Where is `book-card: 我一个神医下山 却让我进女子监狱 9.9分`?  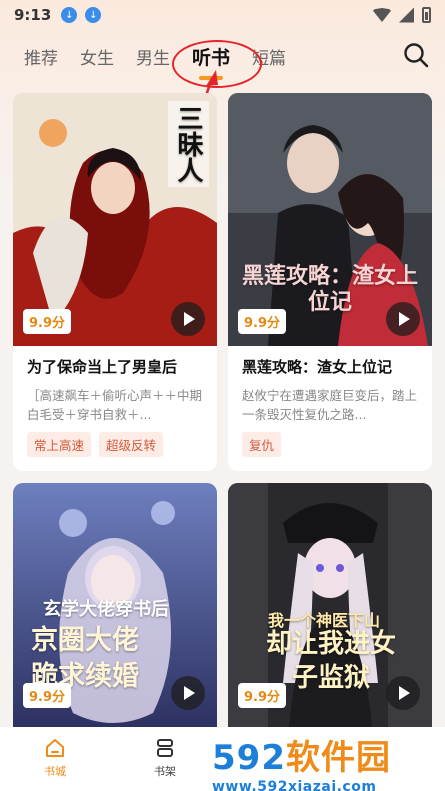 book-card: 我一个神医下山 却让我进女子监狱 9.9分 is located at coordinates (330, 609).